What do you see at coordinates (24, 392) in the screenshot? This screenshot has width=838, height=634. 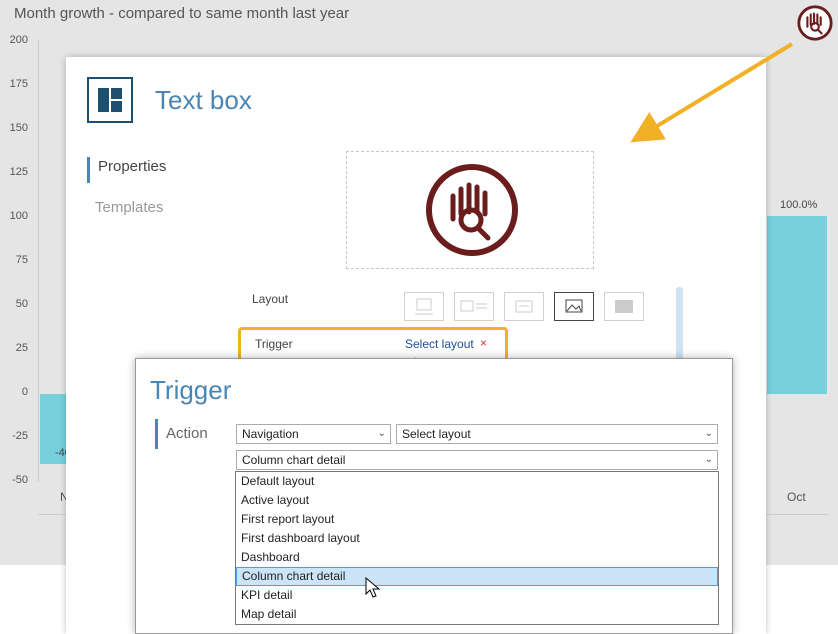 I see `y-tick: 0` at bounding box center [24, 392].